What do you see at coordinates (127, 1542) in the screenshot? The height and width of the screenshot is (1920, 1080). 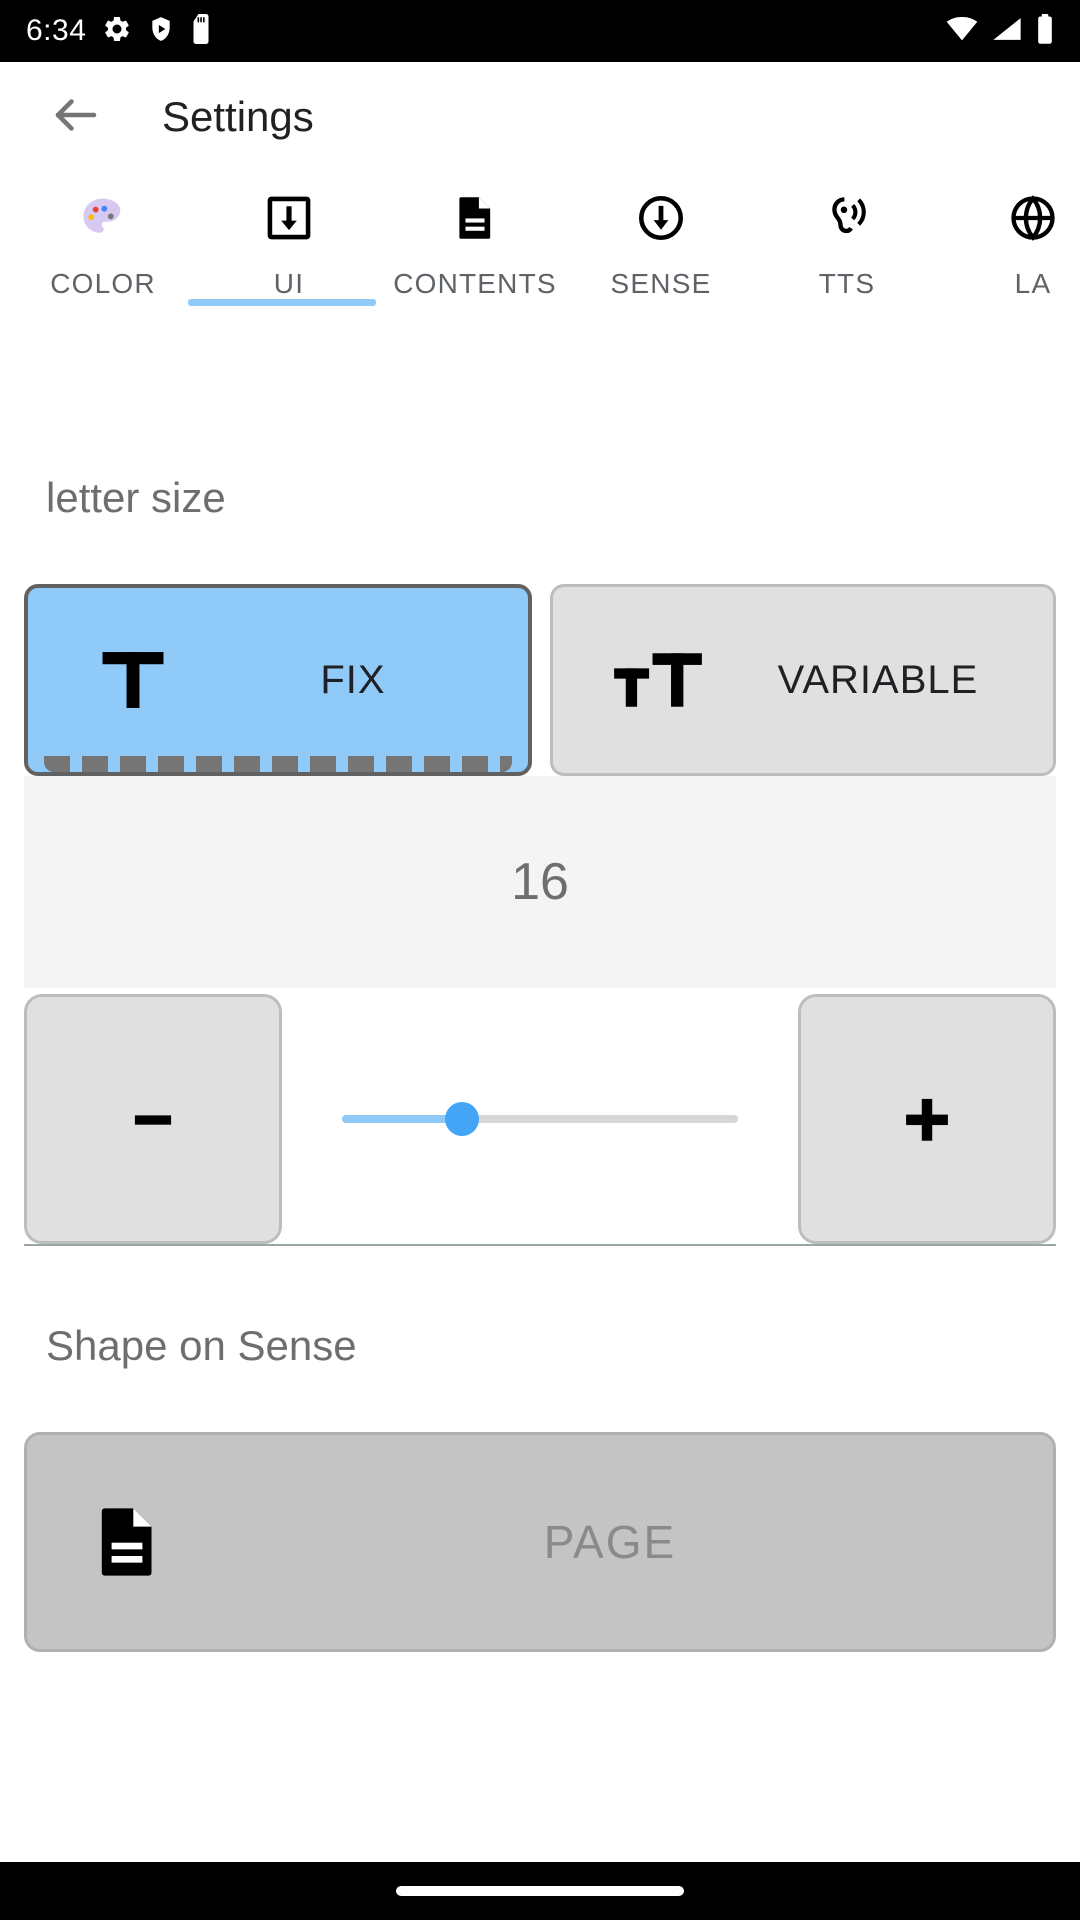 I see `document-icon` at bounding box center [127, 1542].